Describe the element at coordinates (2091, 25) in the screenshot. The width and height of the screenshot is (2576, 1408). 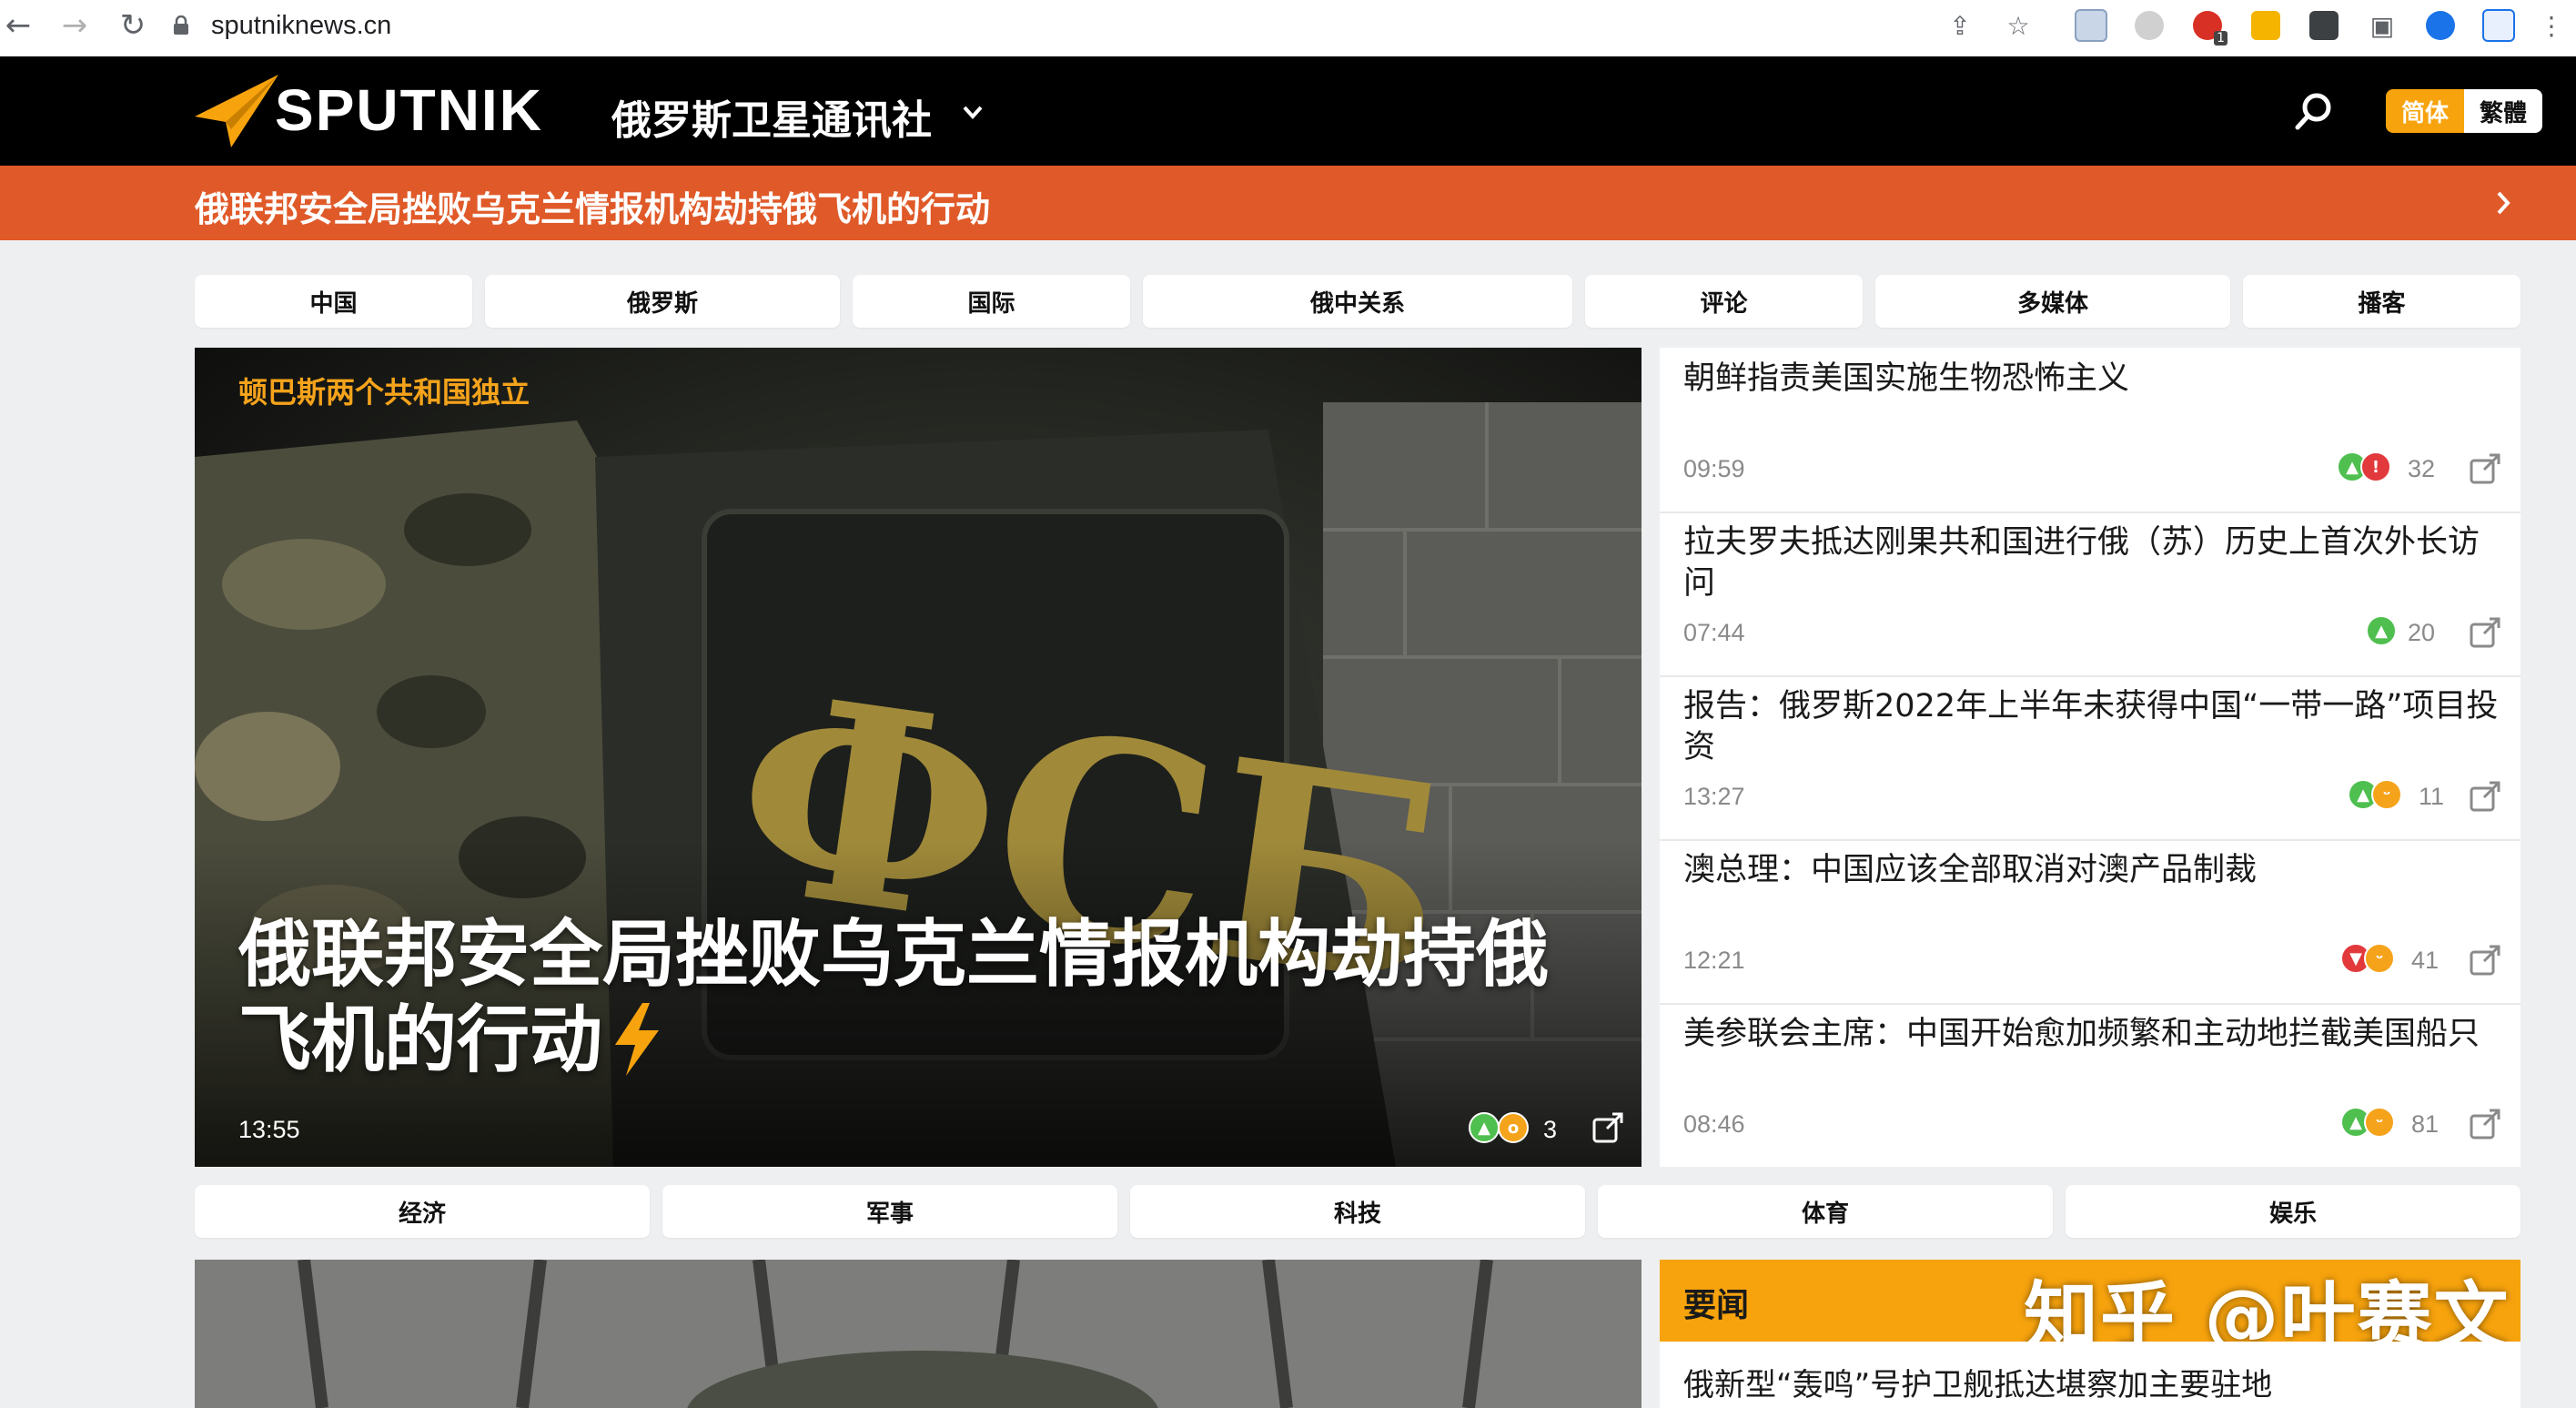
I see `image-extension-icon` at that location.